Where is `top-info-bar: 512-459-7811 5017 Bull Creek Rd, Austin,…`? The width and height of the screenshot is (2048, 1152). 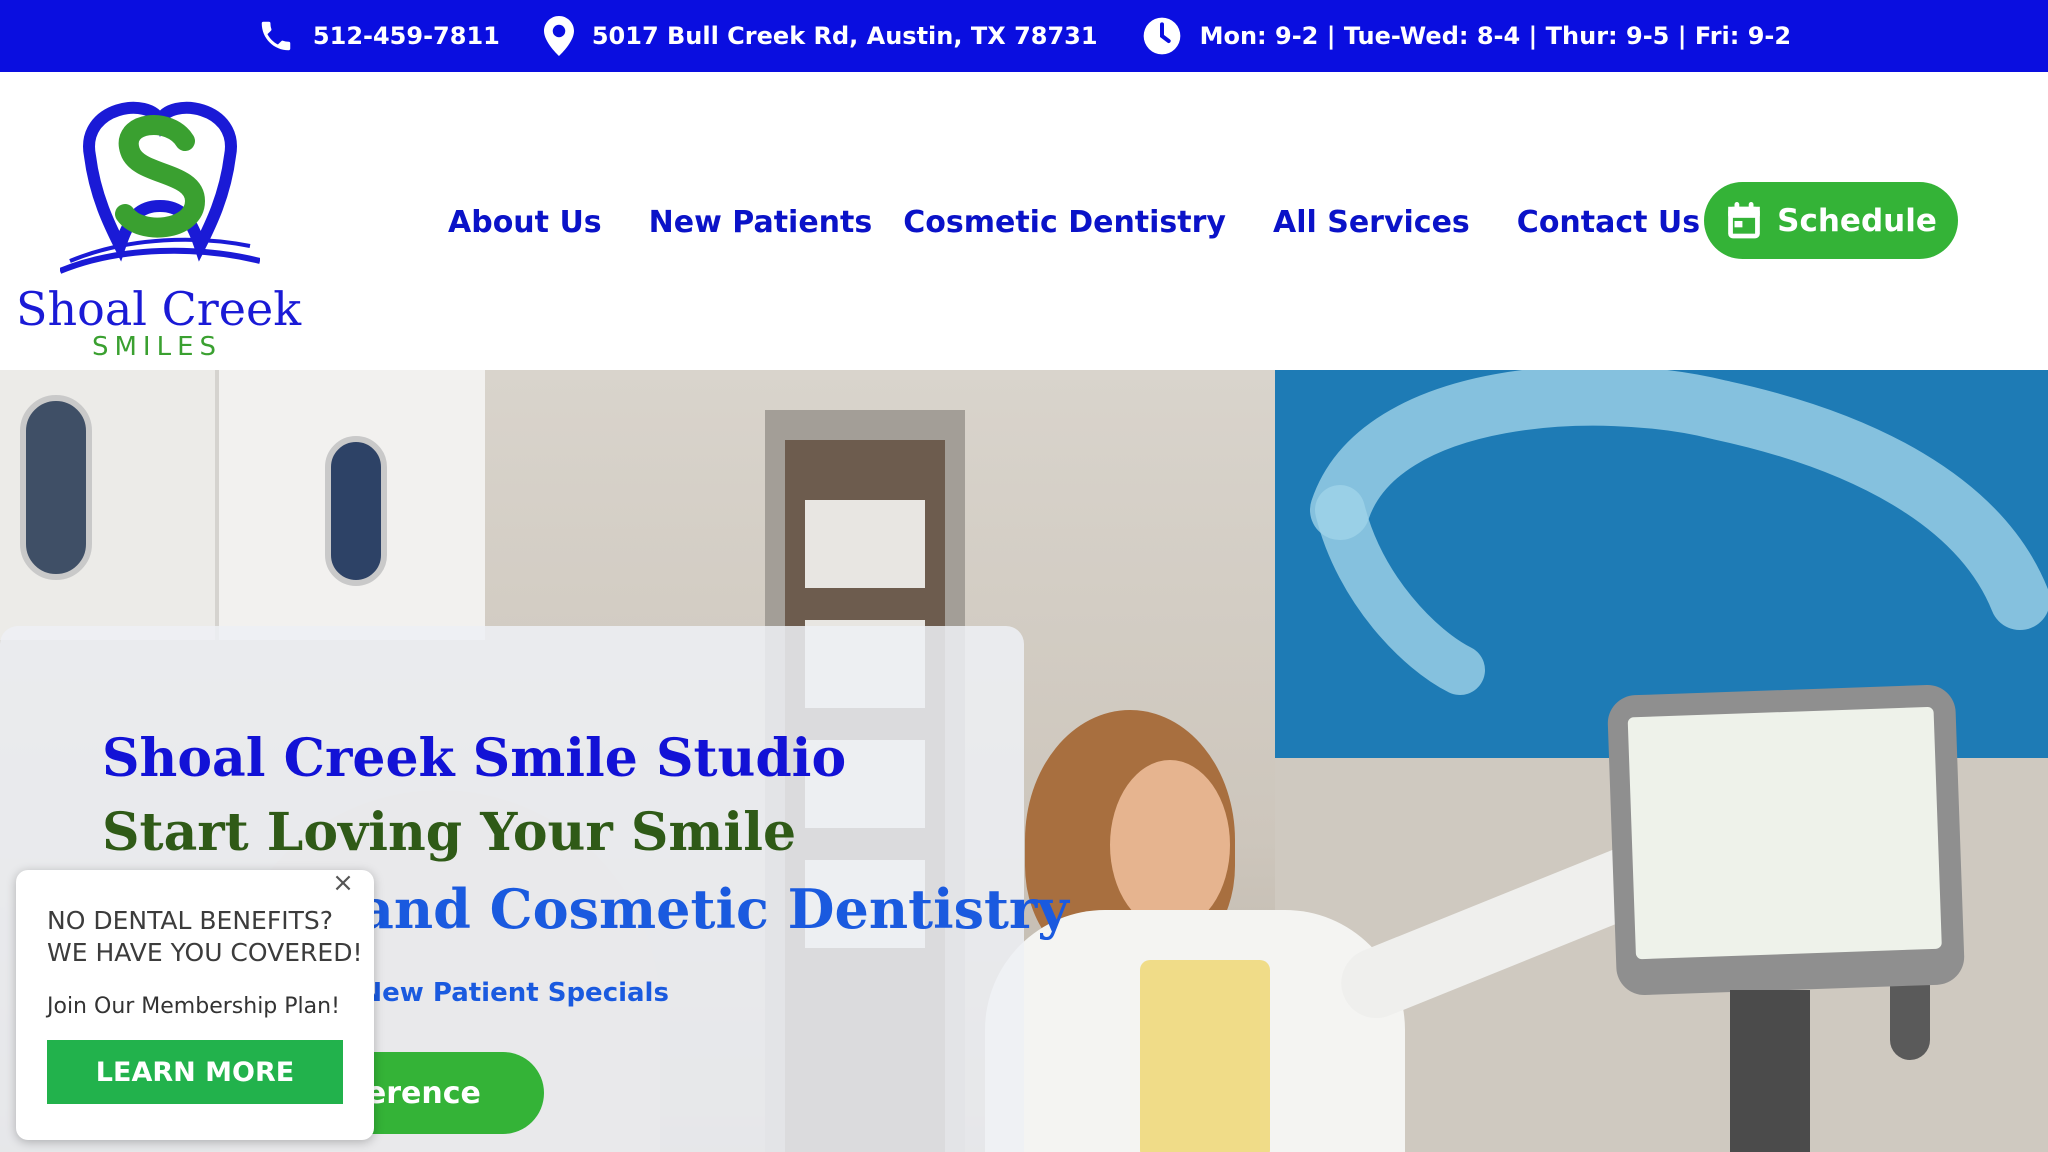
top-info-bar: 512-459-7811 5017 Bull Creek Rd, Austin,… is located at coordinates (1024, 36).